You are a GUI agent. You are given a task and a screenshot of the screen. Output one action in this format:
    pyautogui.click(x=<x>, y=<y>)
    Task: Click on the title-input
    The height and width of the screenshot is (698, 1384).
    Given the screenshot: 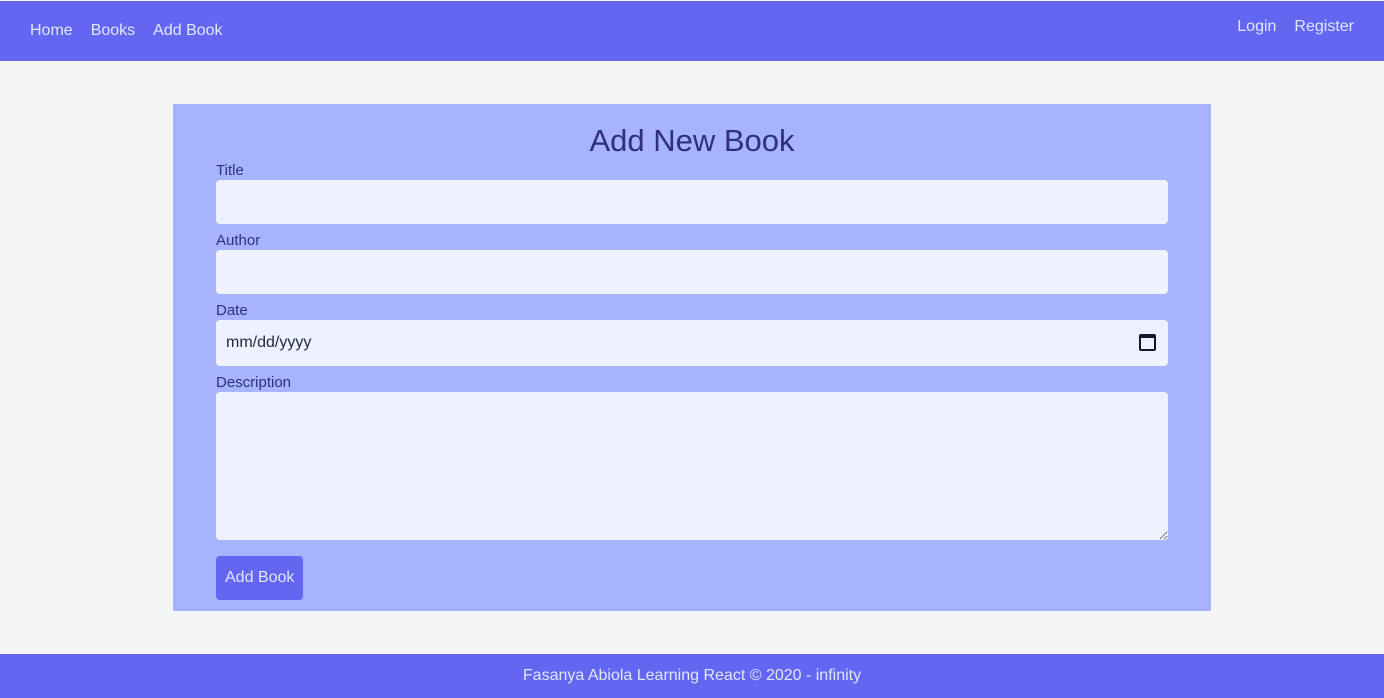 What is the action you would take?
    pyautogui.click(x=692, y=202)
    